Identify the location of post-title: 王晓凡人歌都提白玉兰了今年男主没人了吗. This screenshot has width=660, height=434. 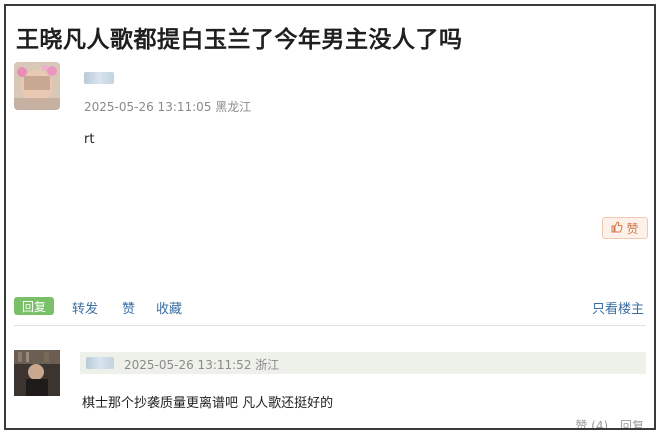
(239, 40).